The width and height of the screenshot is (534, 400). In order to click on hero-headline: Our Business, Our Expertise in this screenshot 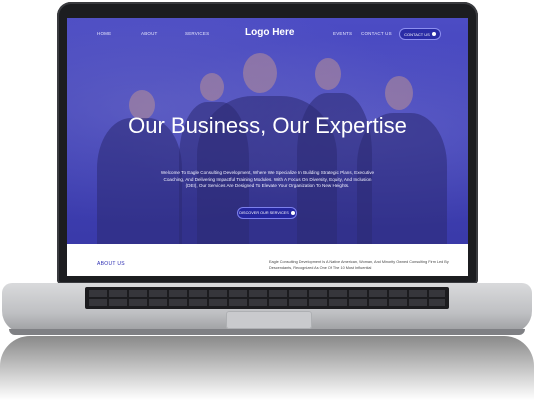, I will do `click(267, 125)`.